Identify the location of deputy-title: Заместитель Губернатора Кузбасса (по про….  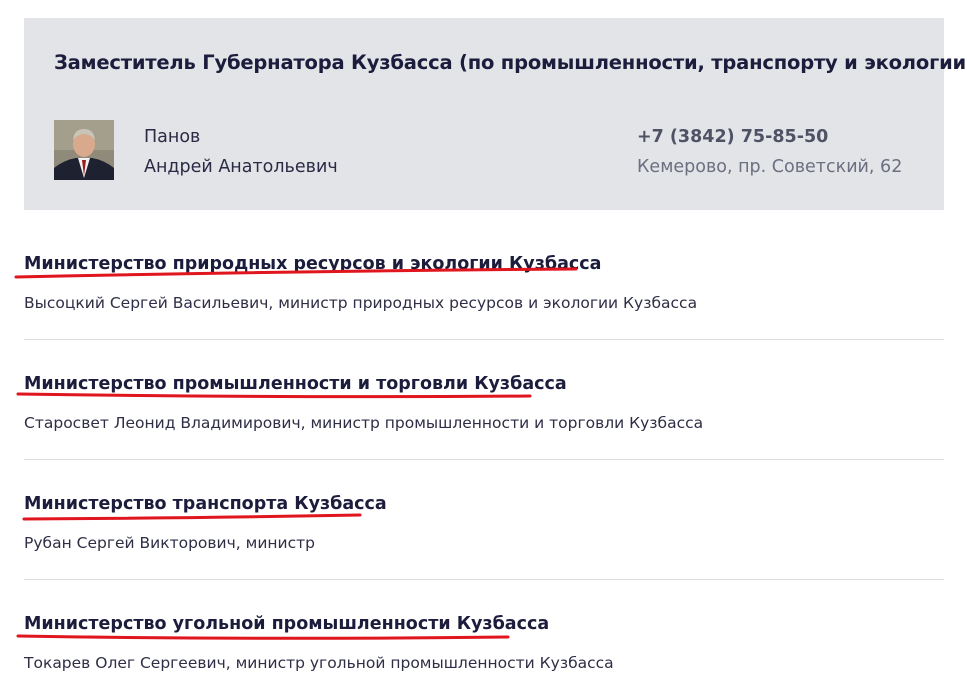
(510, 62).